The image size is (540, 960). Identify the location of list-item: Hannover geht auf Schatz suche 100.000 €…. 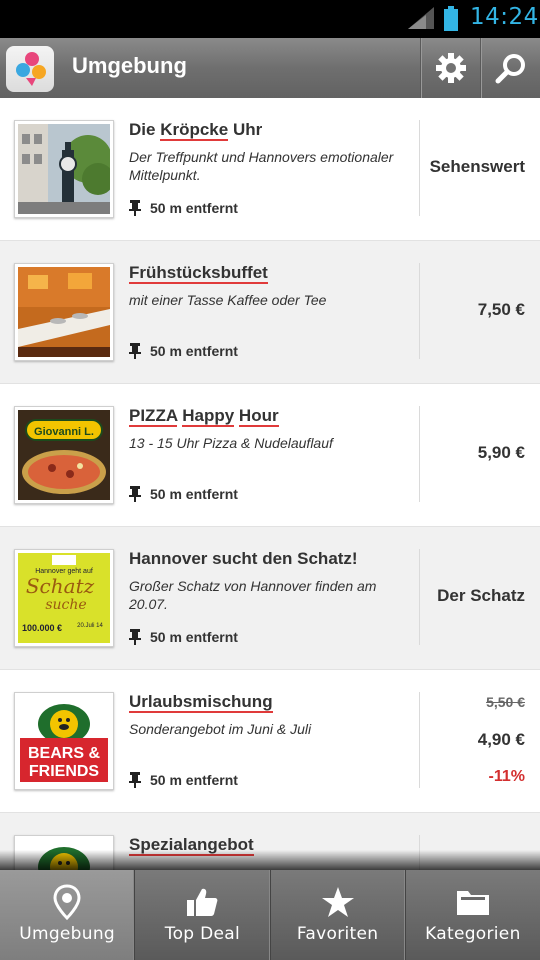
(270, 598).